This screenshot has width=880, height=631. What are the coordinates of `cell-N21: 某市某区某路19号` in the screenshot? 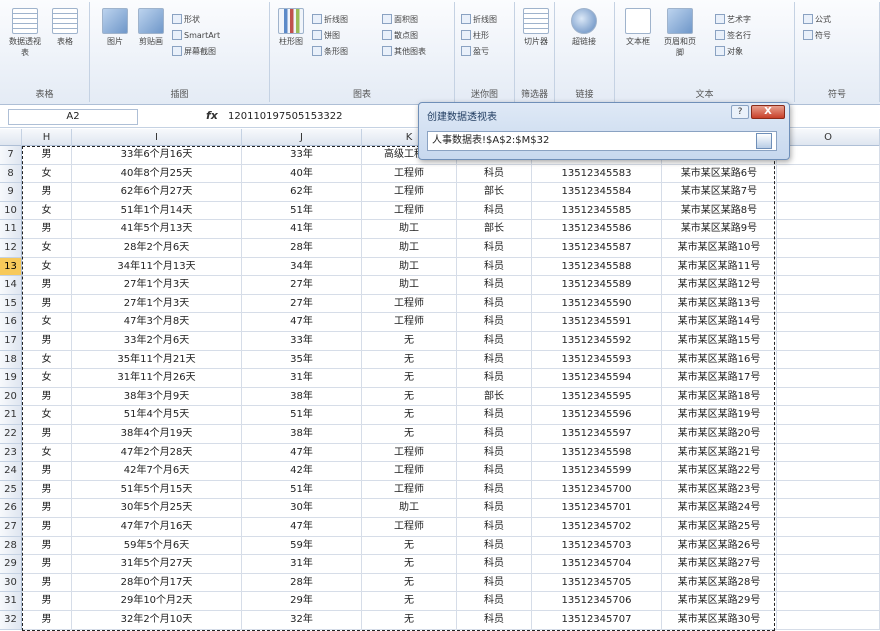 It's located at (719, 415).